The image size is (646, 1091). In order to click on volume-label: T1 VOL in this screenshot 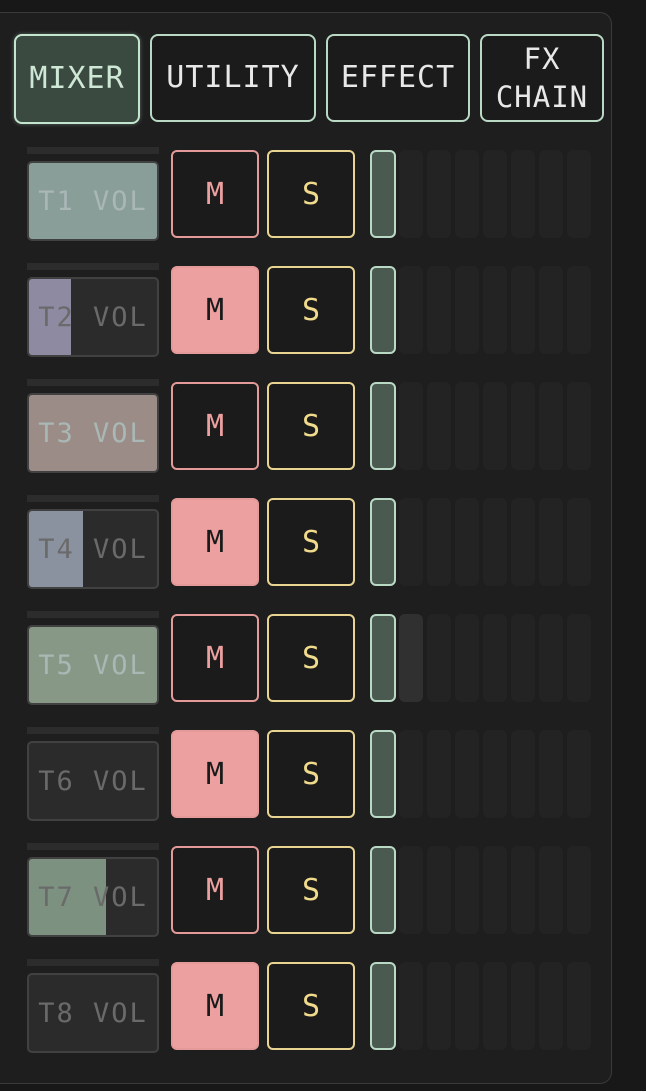, I will do `click(93, 201)`.